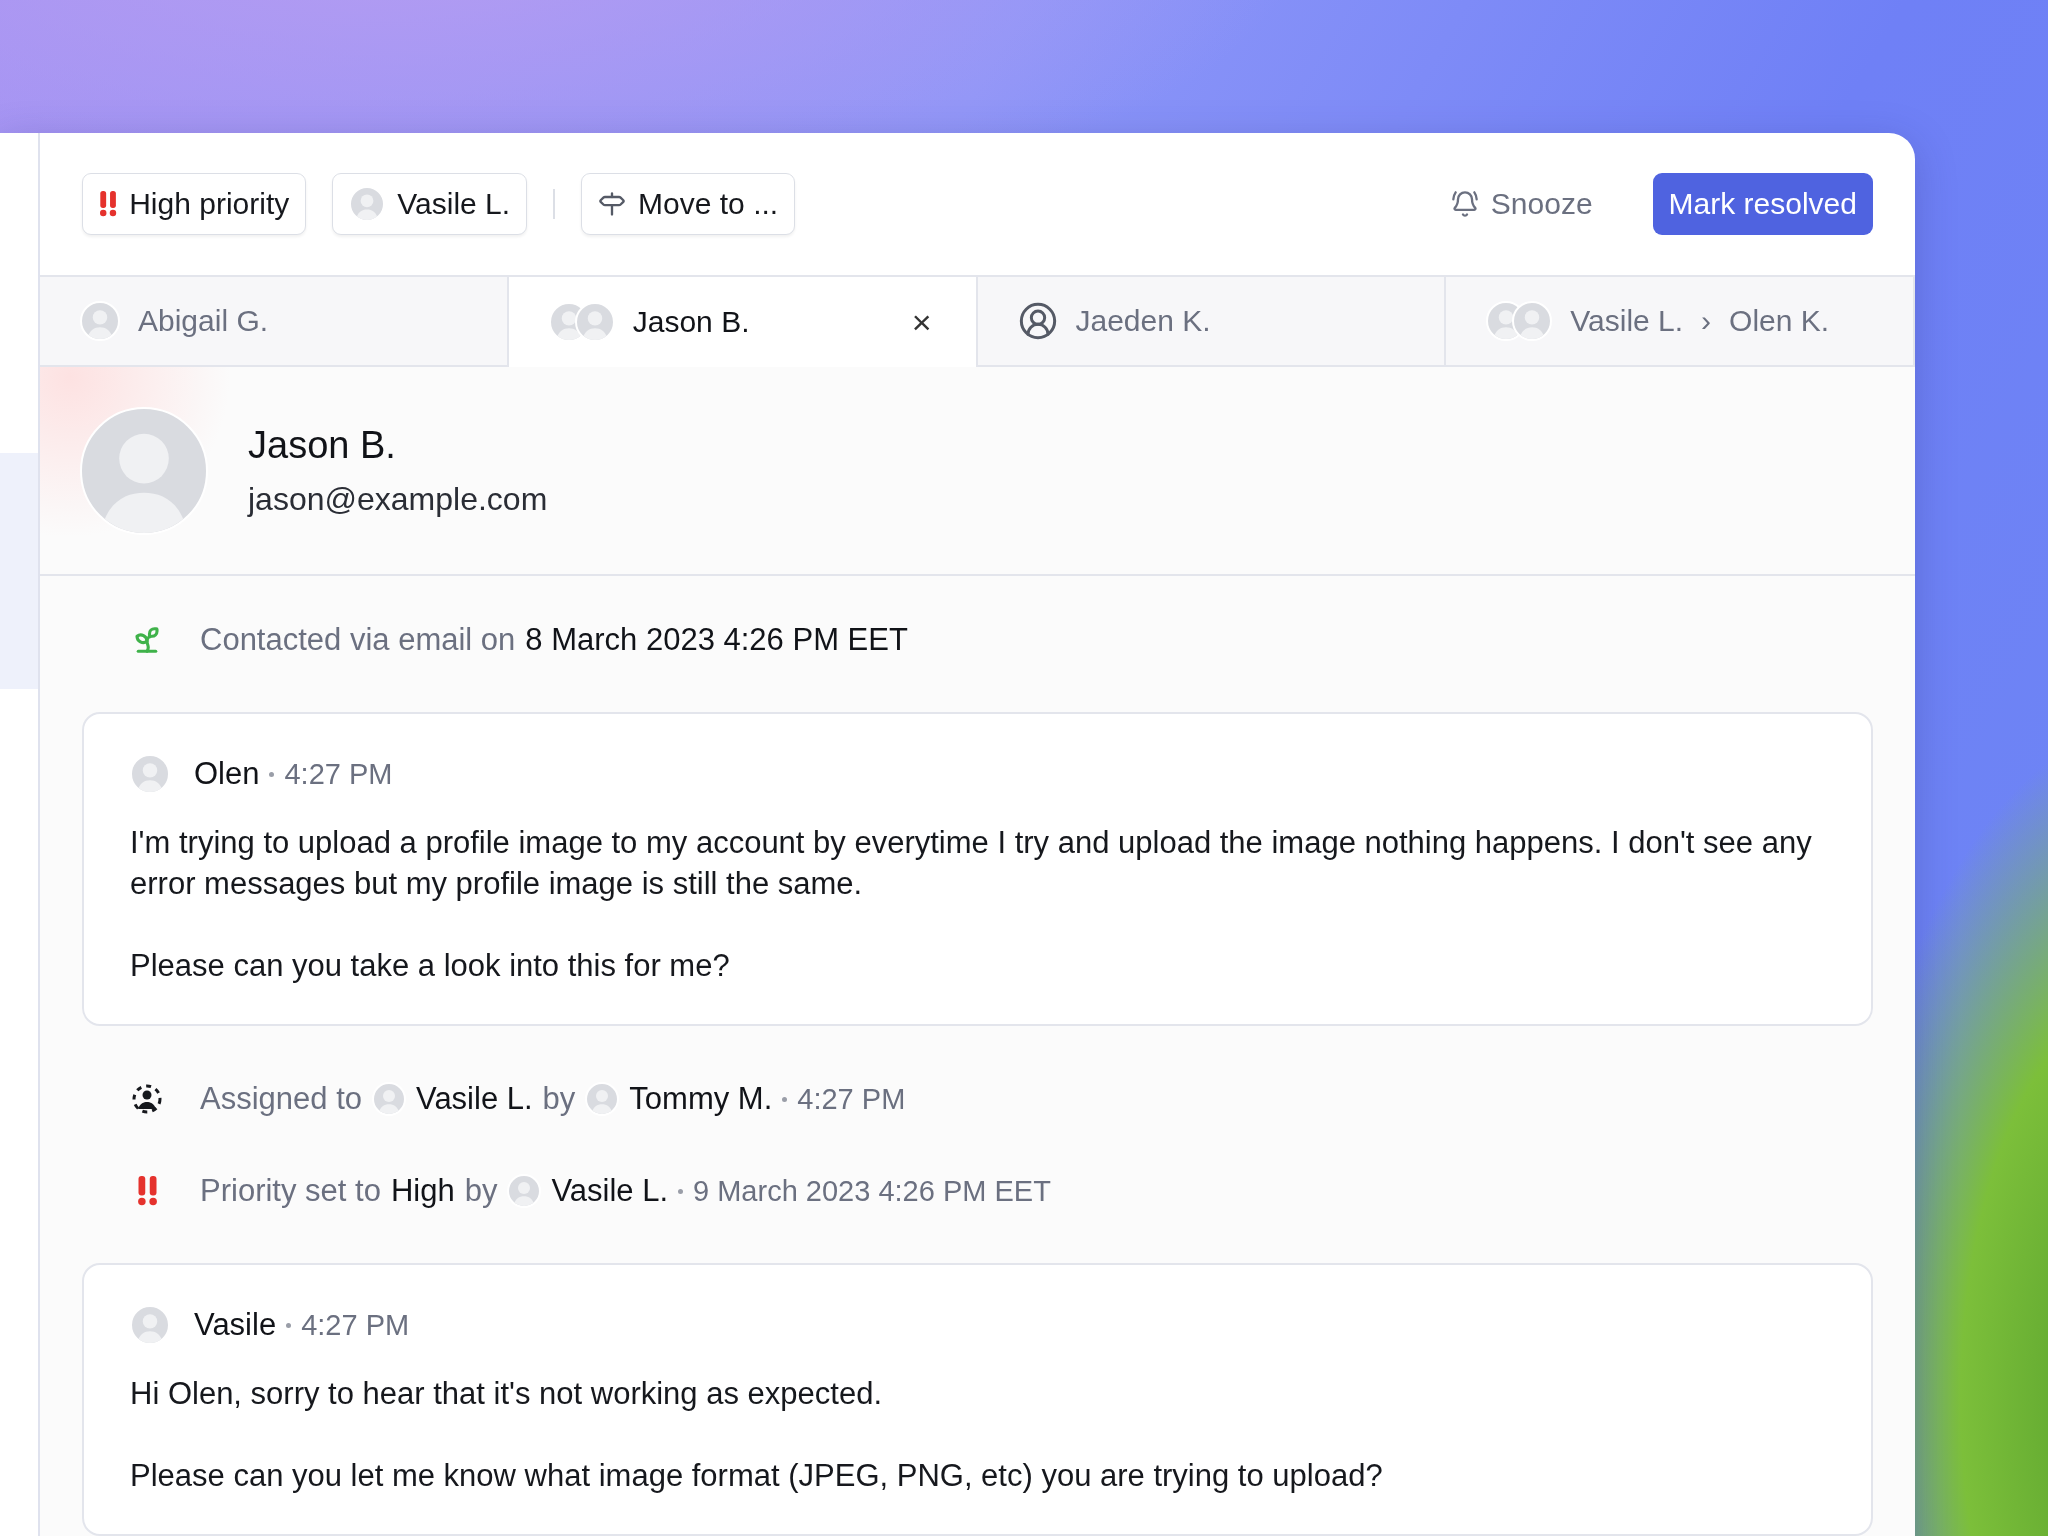 This screenshot has width=2048, height=1536. I want to click on actor-name: Vasile L., so click(609, 1191).